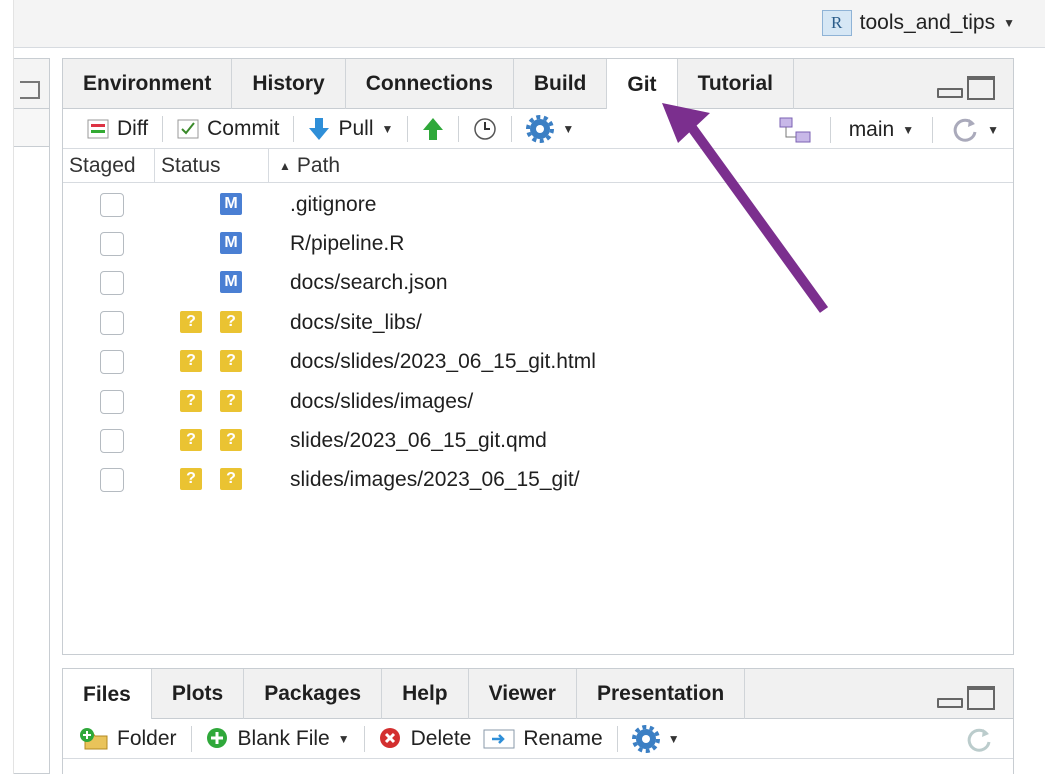 The image size is (1045, 774). I want to click on tab-history: History, so click(289, 84).